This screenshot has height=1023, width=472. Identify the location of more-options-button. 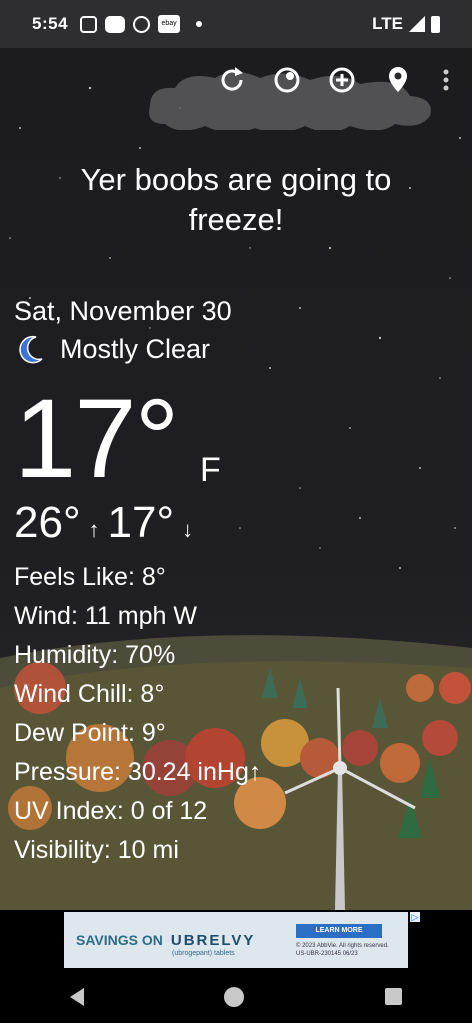
(446, 80).